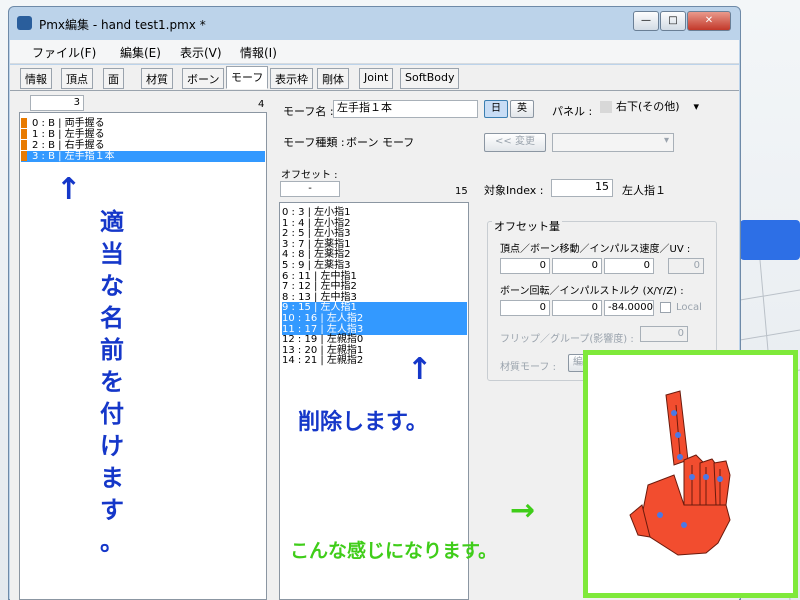 The height and width of the screenshot is (600, 800). Describe the element at coordinates (36, 78) in the screenshot. I see `tab-info: 情報` at that location.